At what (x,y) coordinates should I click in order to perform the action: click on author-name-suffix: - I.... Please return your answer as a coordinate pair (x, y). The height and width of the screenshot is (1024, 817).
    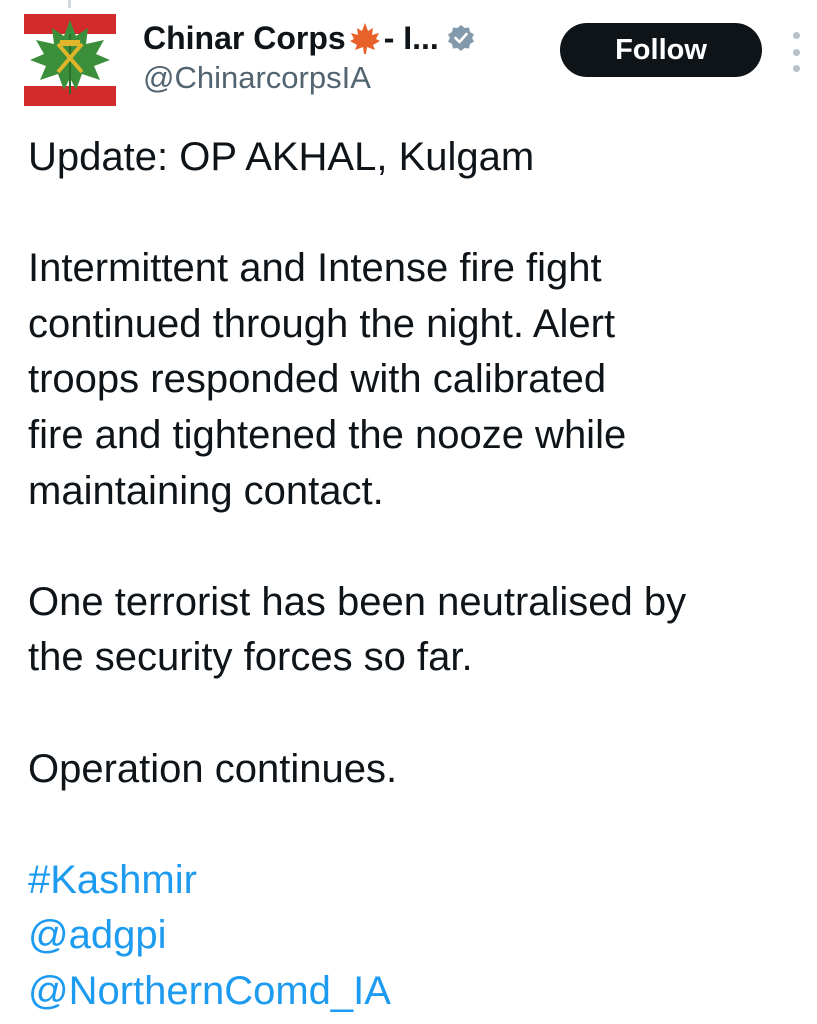
    Looking at the image, I should click on (411, 37).